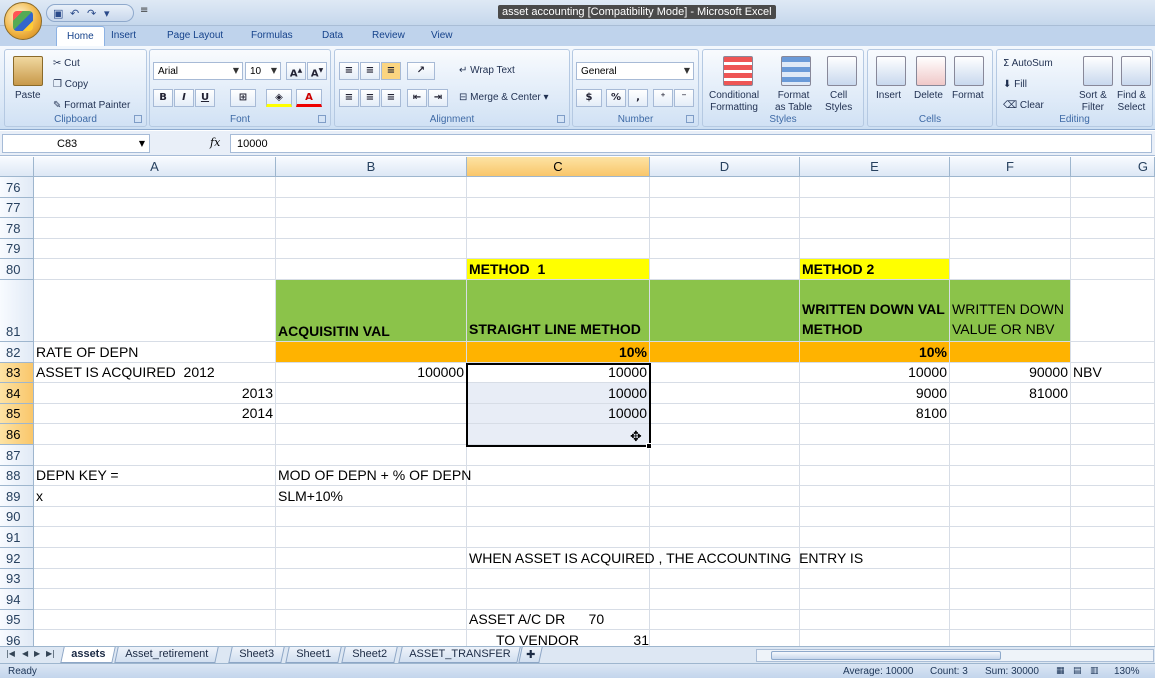 The width and height of the screenshot is (1155, 678). I want to click on cell-d90, so click(725, 517).